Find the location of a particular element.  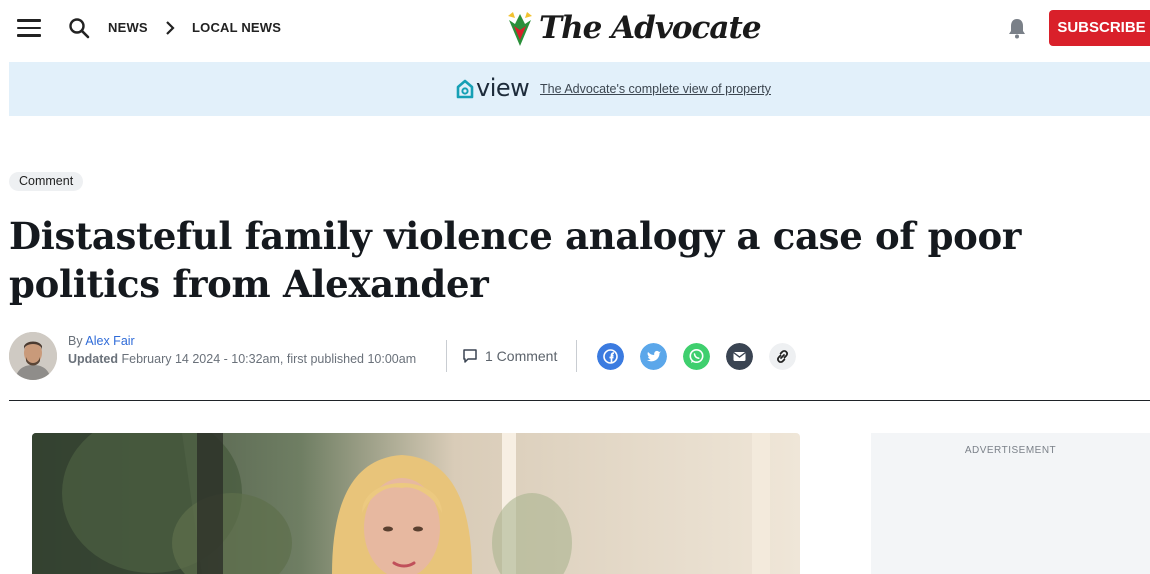

meta-separator-rule is located at coordinates (579, 400).